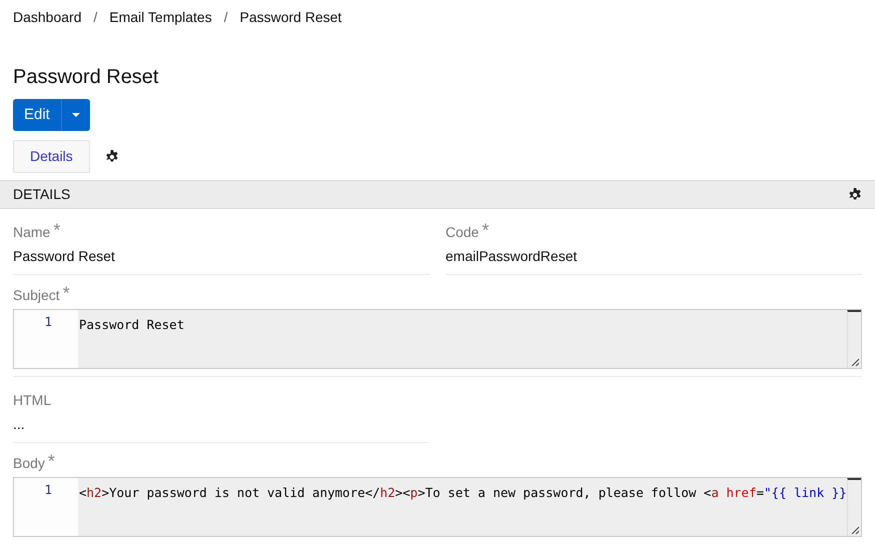 The image size is (875, 544). Describe the element at coordinates (51, 156) in the screenshot. I see `tab: Details` at that location.